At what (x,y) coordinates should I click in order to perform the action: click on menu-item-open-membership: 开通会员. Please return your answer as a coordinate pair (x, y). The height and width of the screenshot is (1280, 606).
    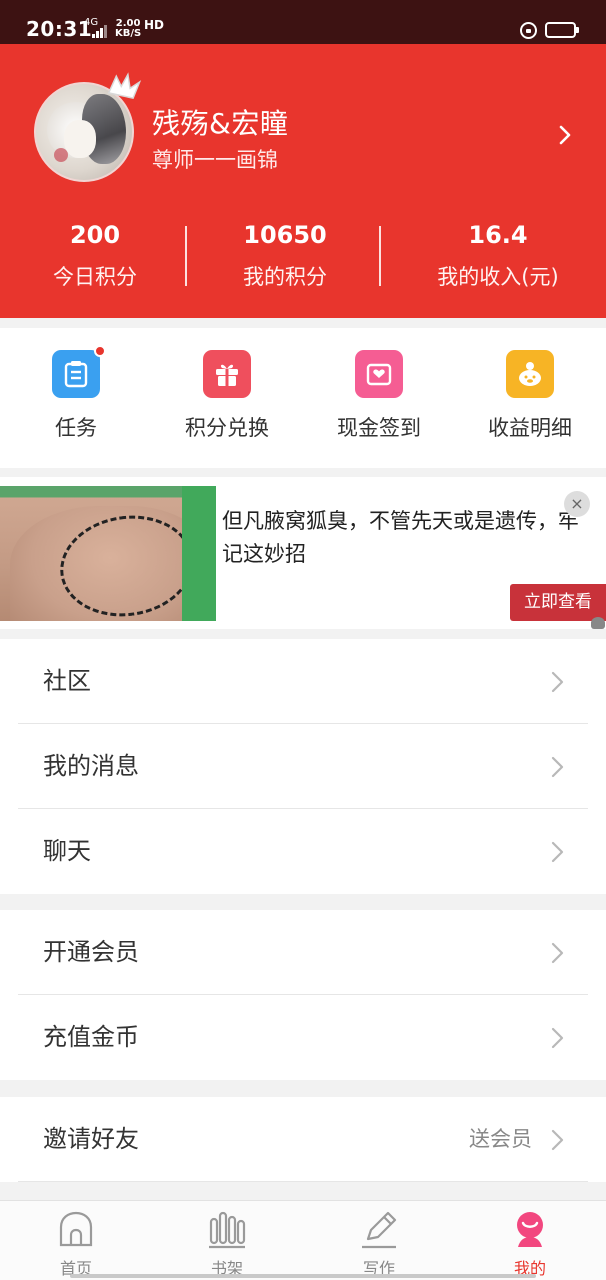
    Looking at the image, I should click on (303, 952).